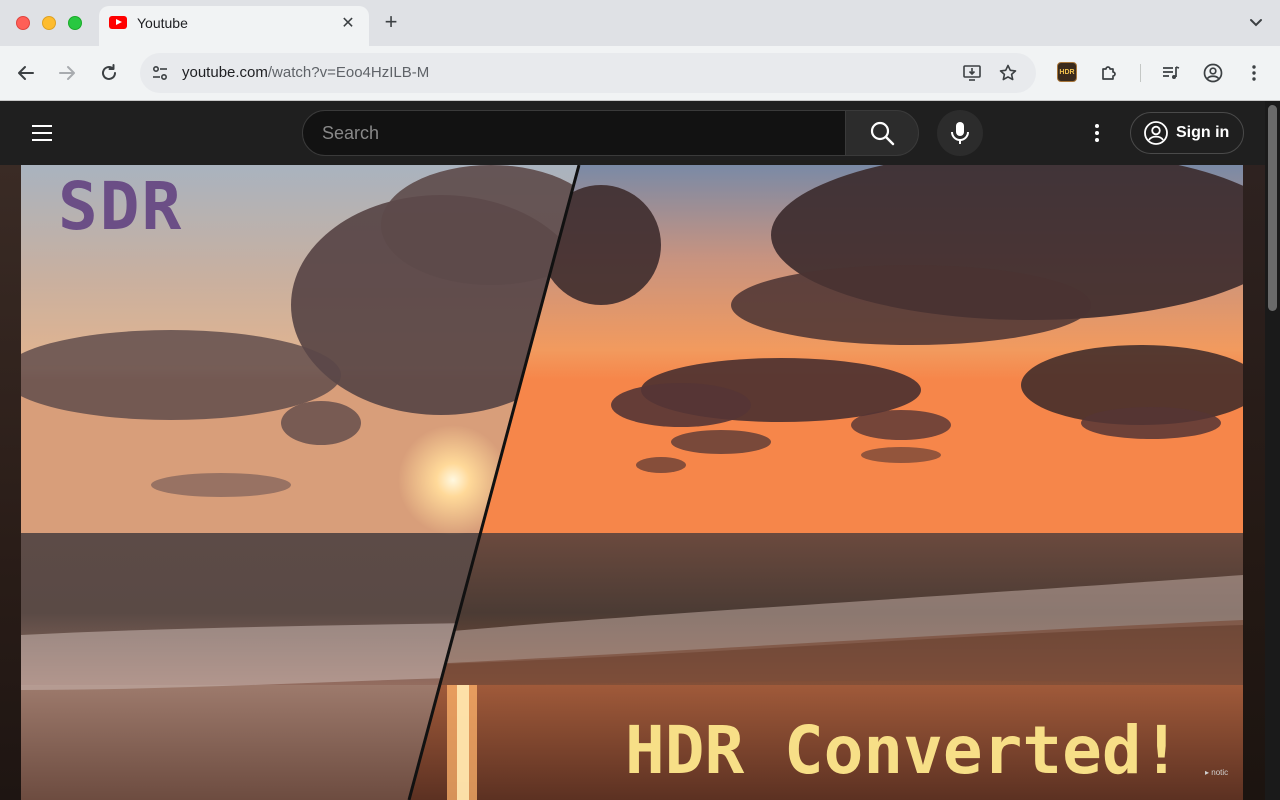 This screenshot has height=800, width=1280. Describe the element at coordinates (23, 23) in the screenshot. I see `close-window-button` at that location.